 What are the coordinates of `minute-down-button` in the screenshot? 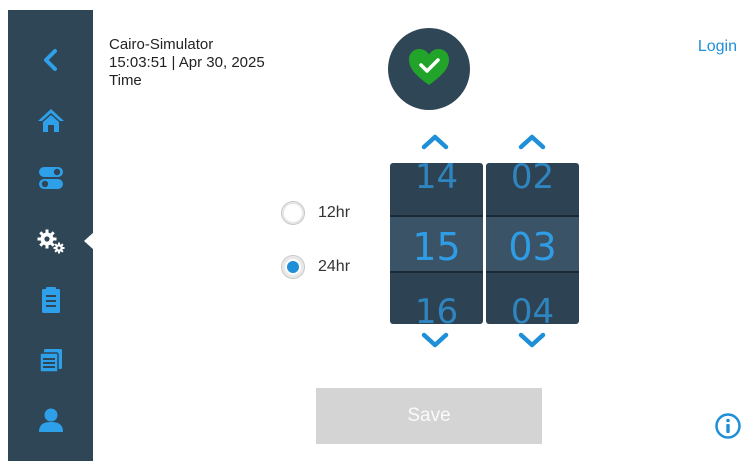 It's located at (532, 343).